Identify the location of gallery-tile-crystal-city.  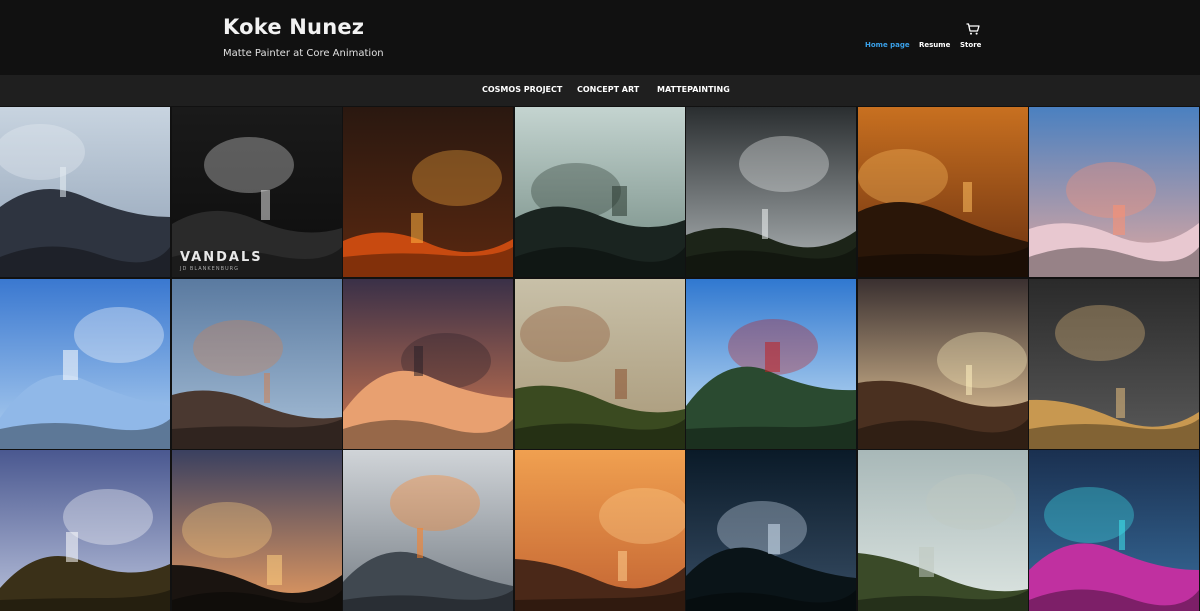
(771, 364).